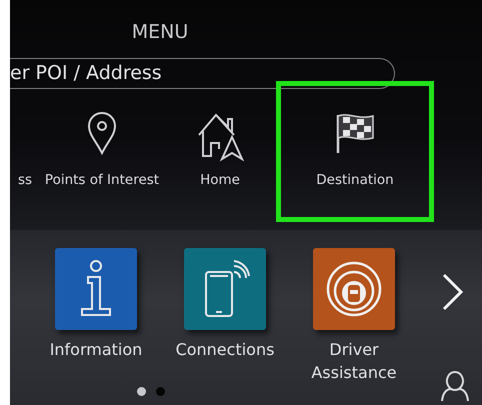  I want to click on car-sensor-icon, so click(354, 289).